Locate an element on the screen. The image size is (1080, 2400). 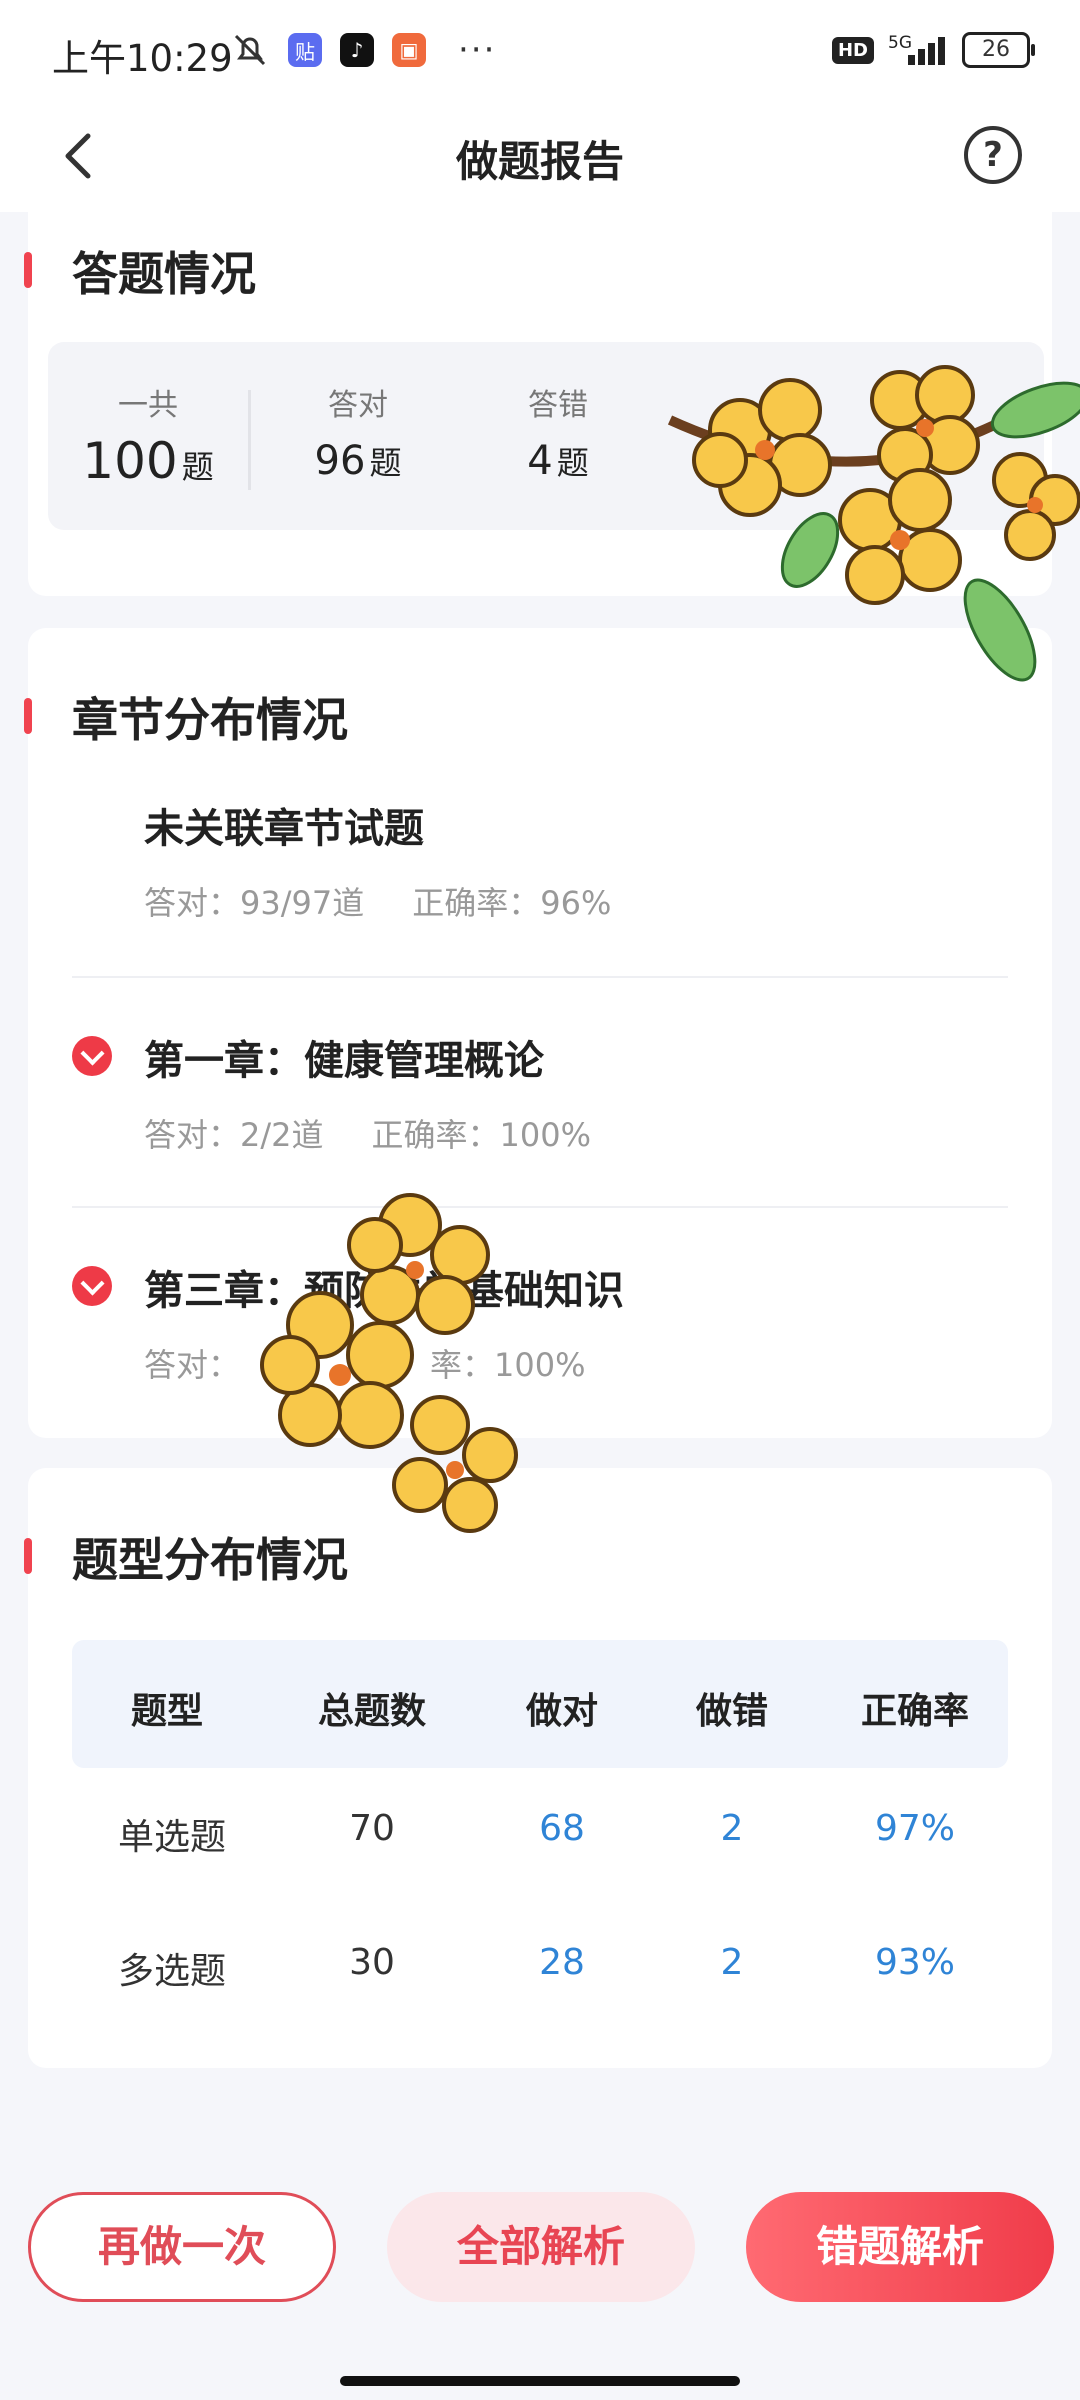
stat-total: 一共 100 题 is located at coordinates (148, 436).